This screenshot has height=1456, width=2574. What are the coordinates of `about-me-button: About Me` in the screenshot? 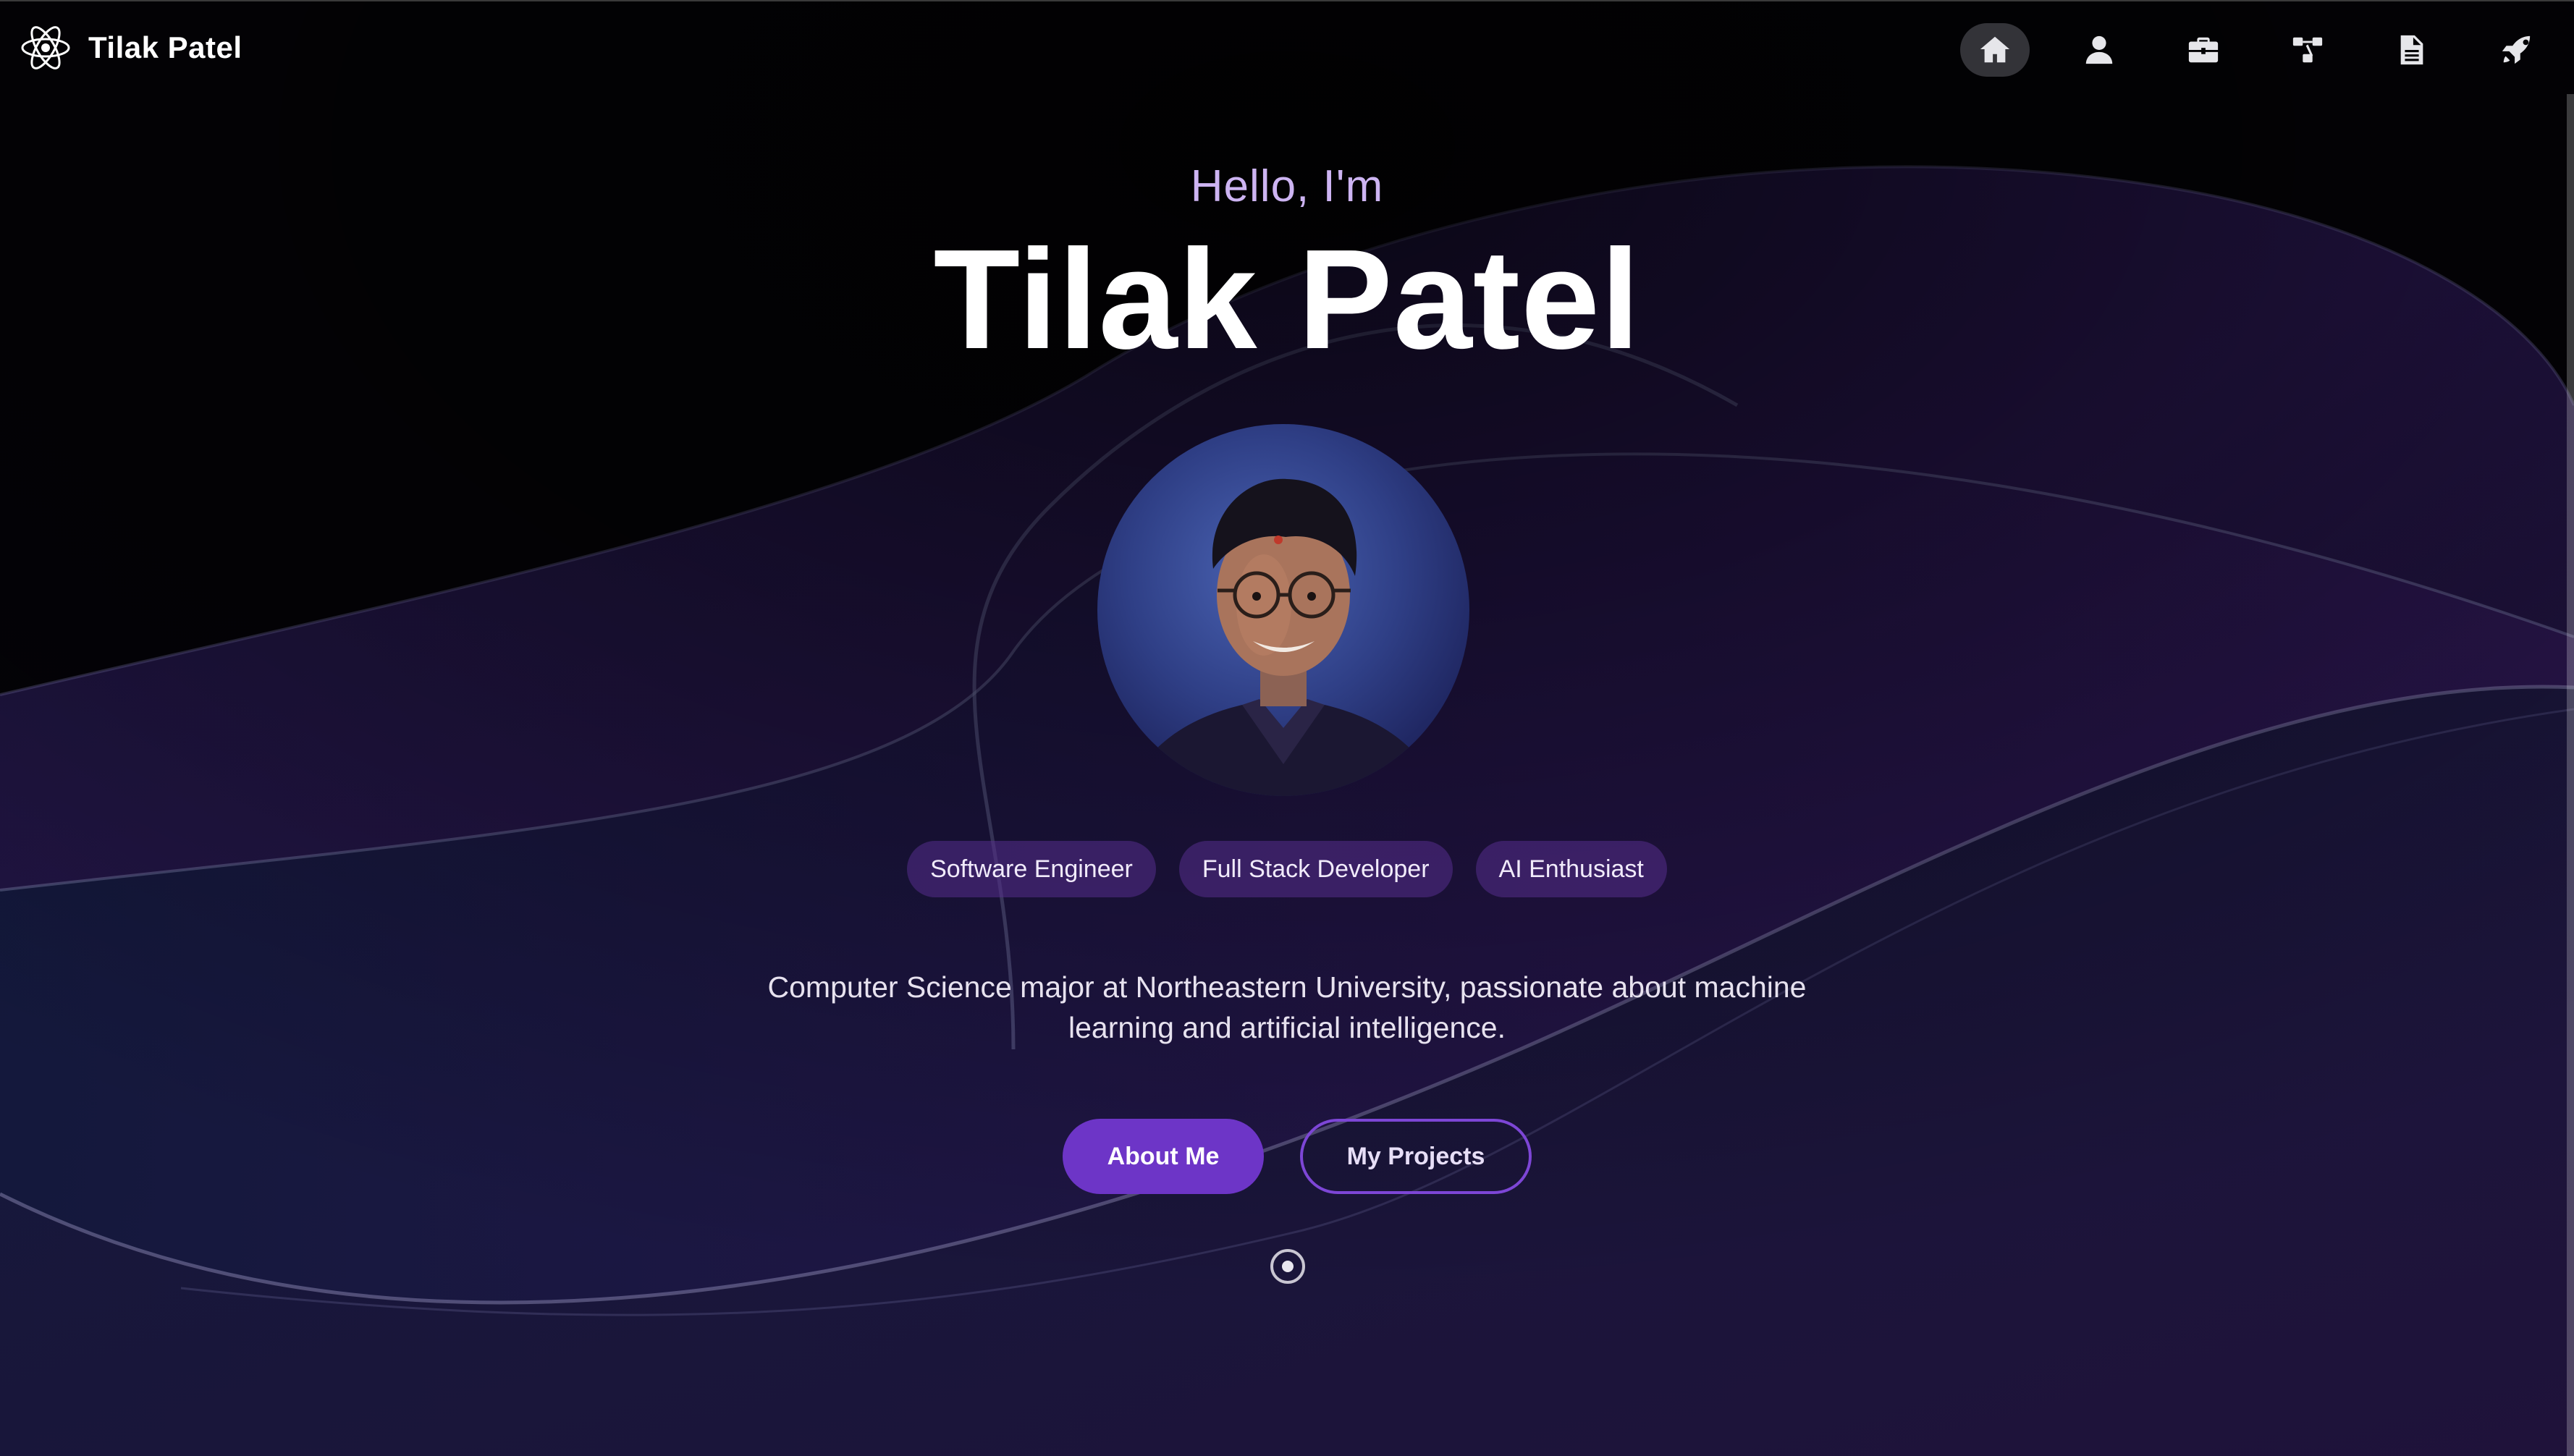 It's located at (1163, 1156).